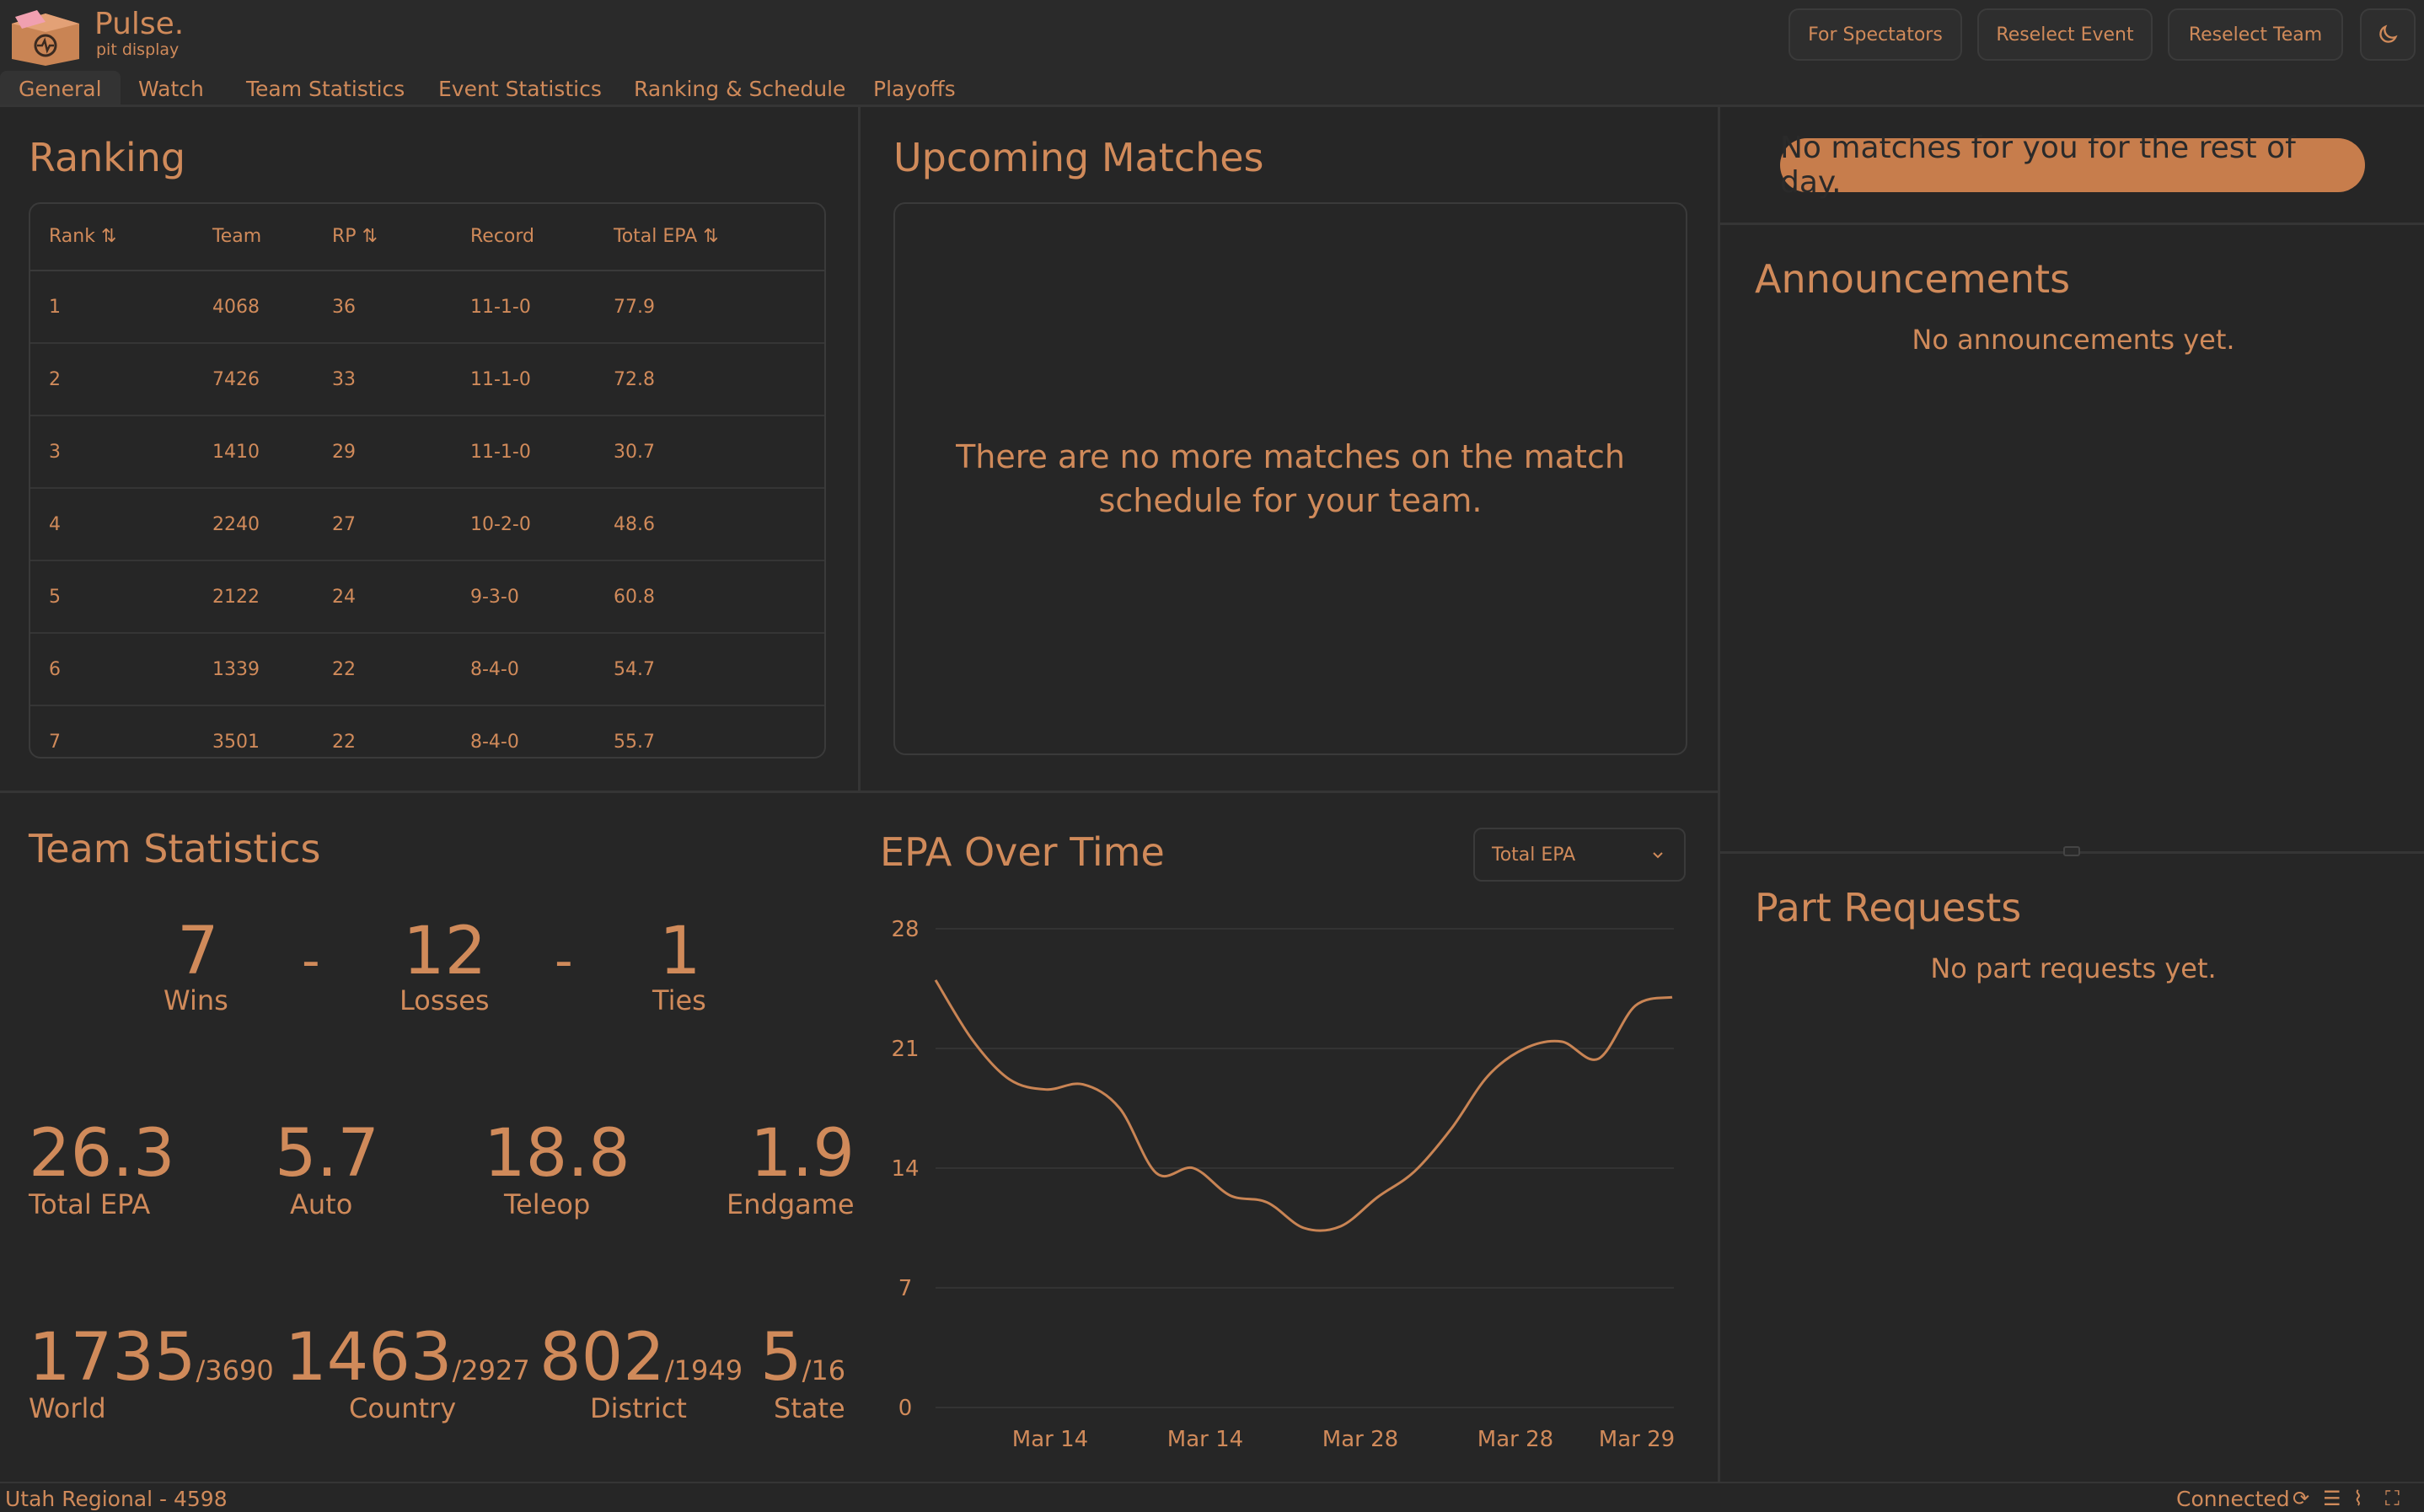 The height and width of the screenshot is (1512, 2424). I want to click on country-rank: 1463/2927, so click(407, 1358).